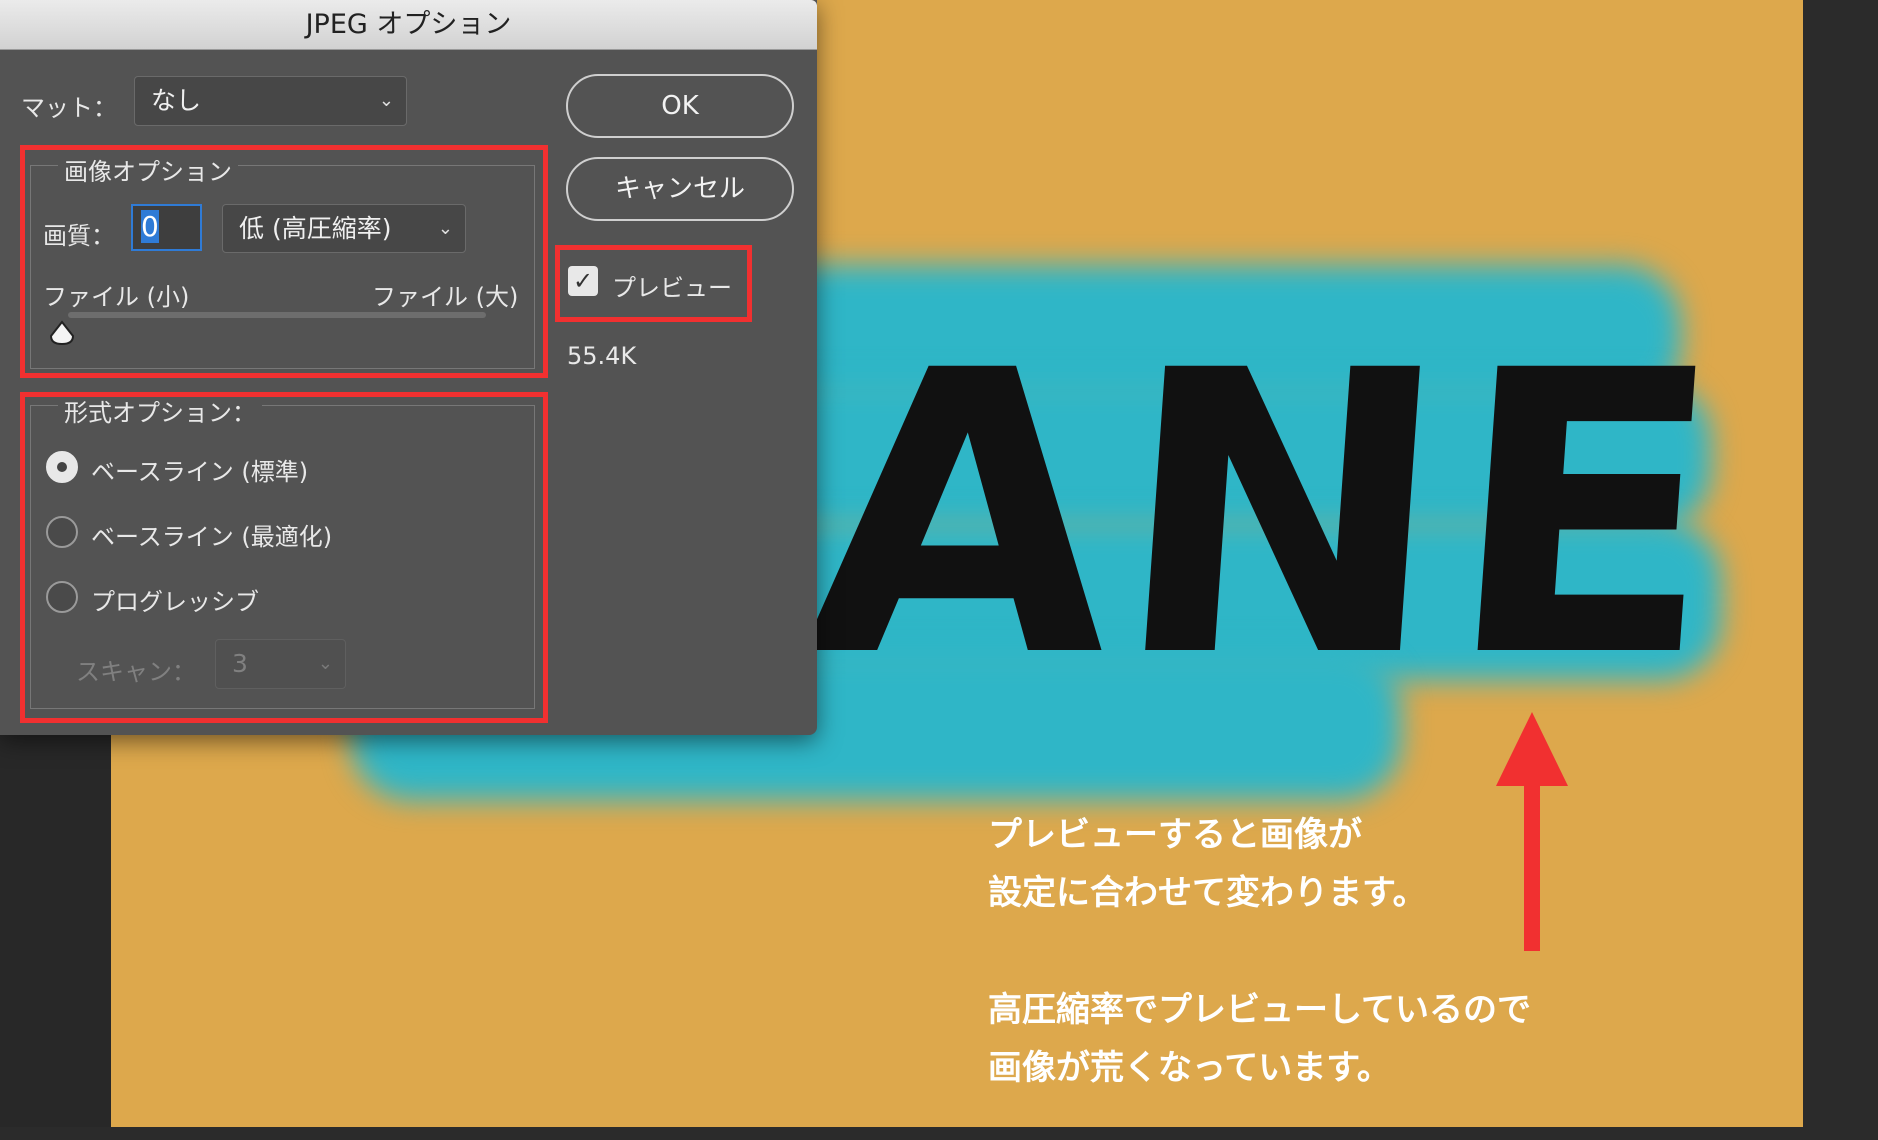 The width and height of the screenshot is (1878, 1140). What do you see at coordinates (176, 100) in the screenshot?
I see `matte-value: なし` at bounding box center [176, 100].